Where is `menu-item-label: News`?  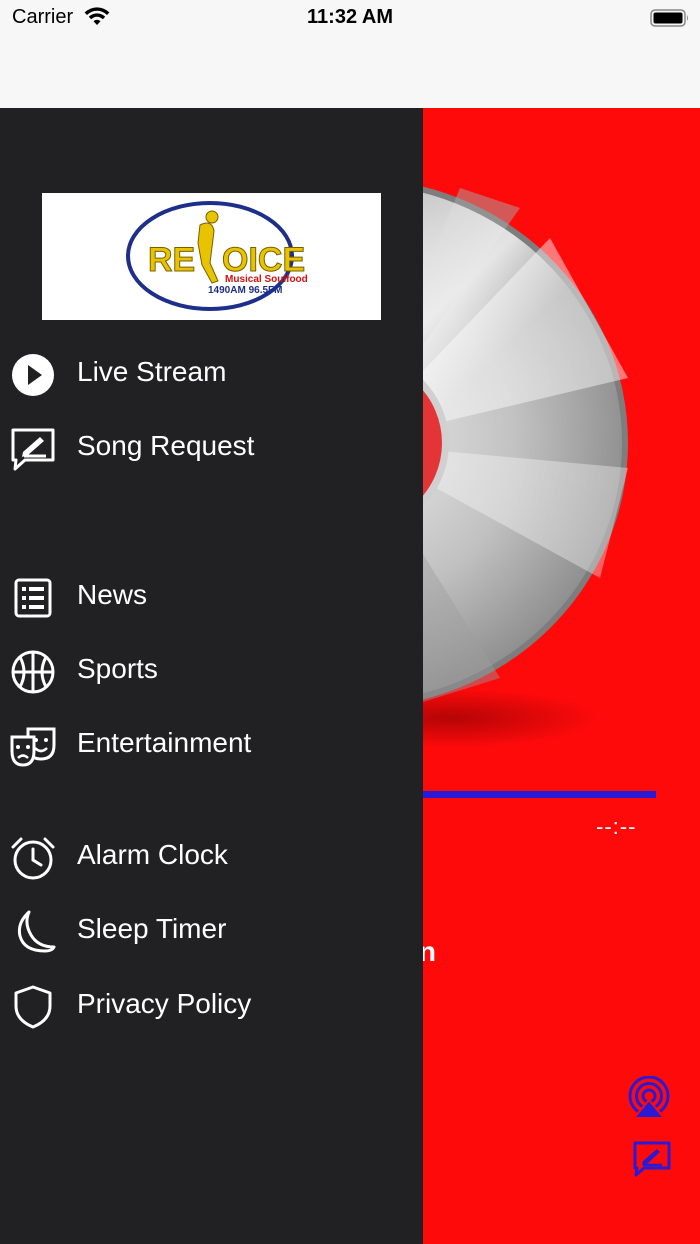
menu-item-label: News is located at coordinates (112, 594).